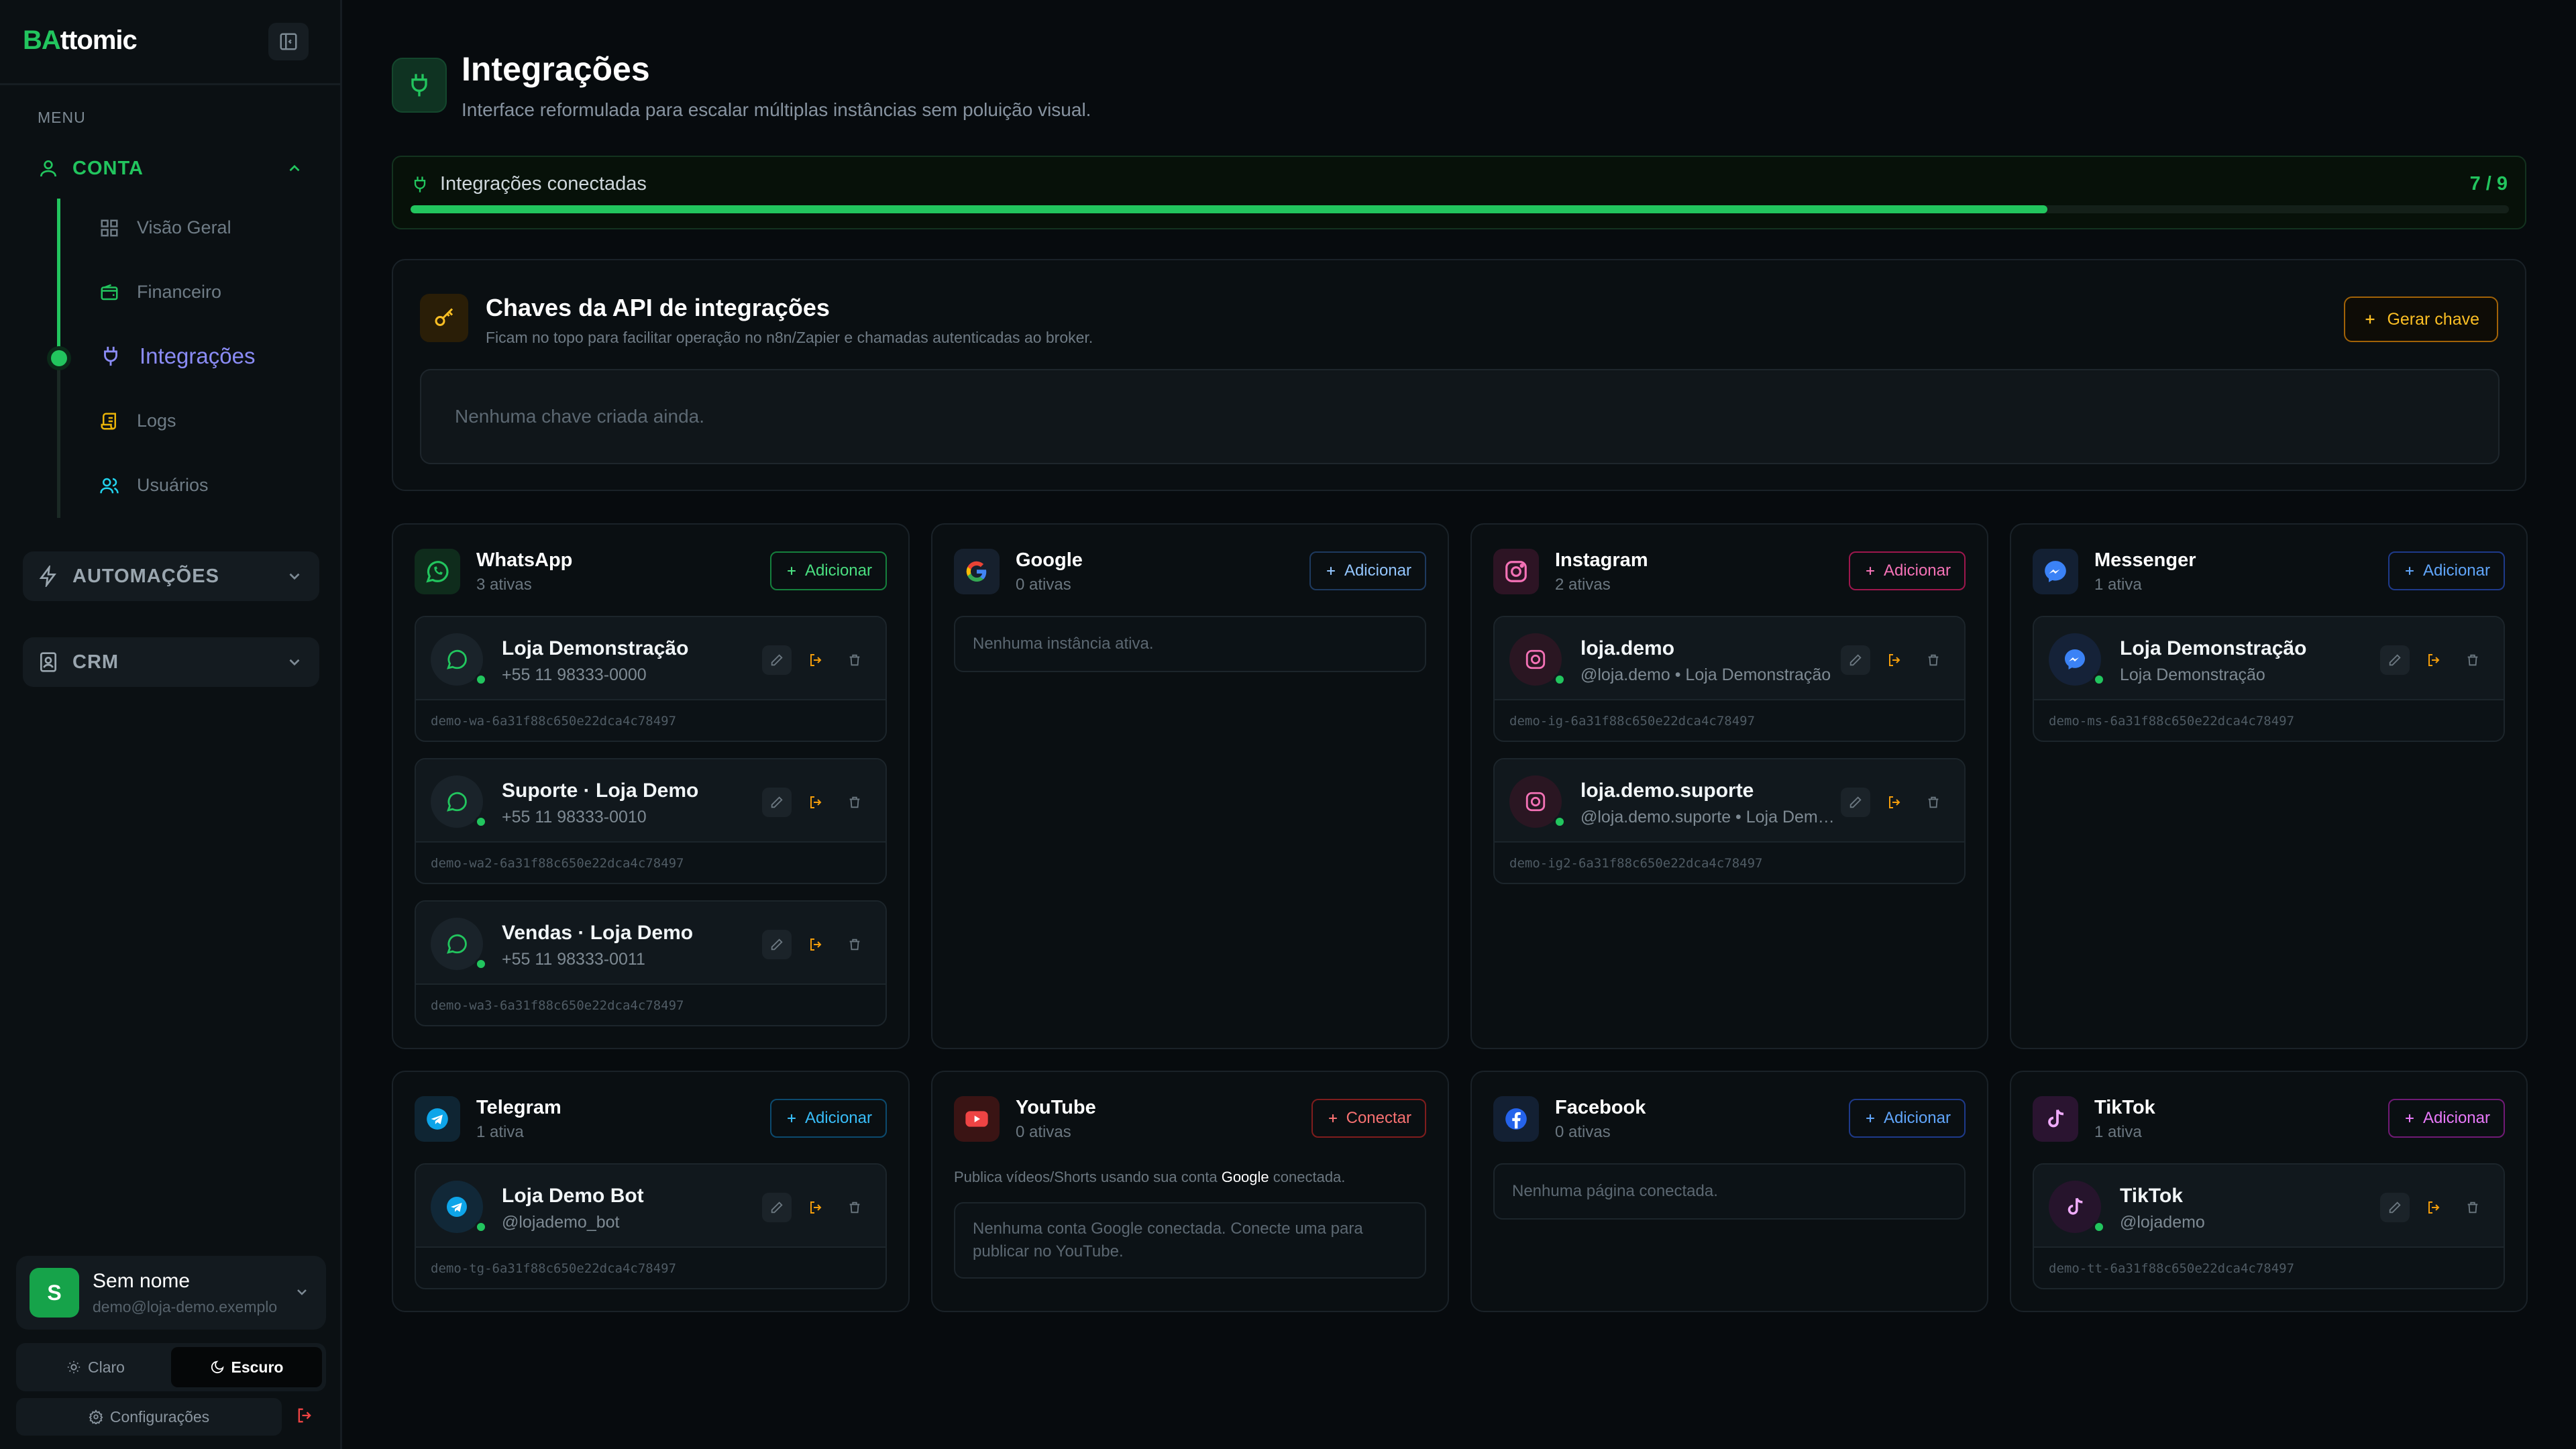 This screenshot has height=1449, width=2576. I want to click on theme-dark-button: Escuro, so click(246, 1367).